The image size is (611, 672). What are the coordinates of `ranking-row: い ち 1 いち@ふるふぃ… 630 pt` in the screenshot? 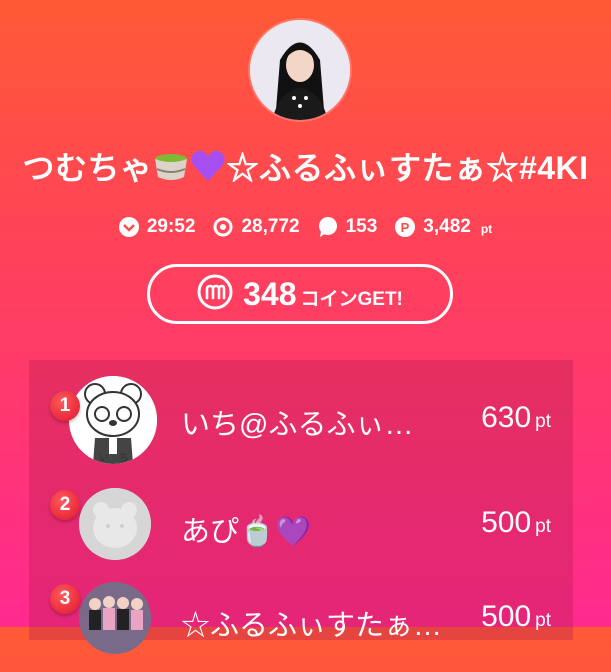 It's located at (301, 421).